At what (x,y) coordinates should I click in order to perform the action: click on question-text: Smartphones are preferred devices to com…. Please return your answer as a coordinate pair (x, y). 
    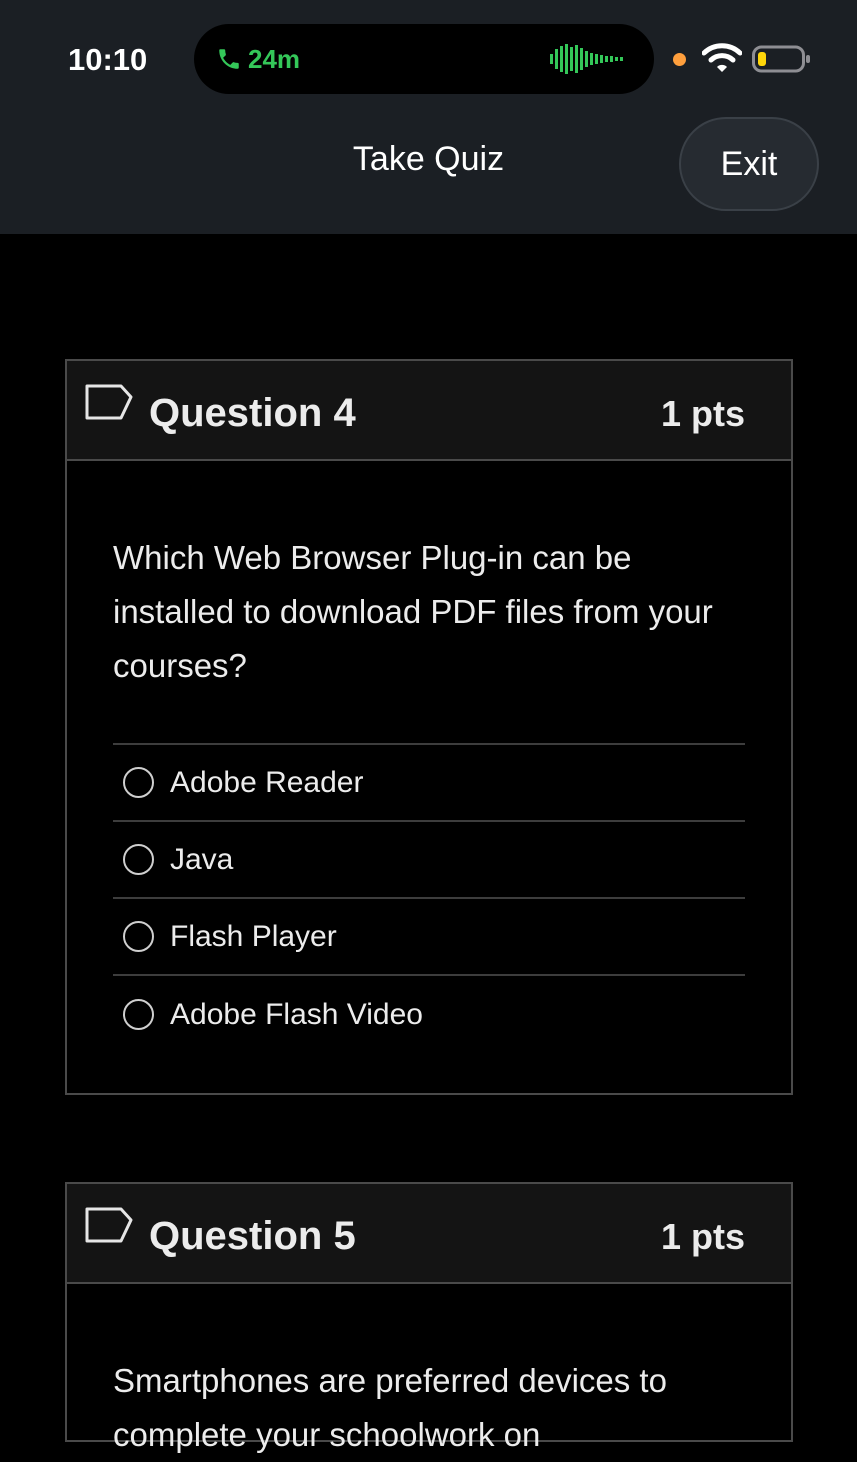
    Looking at the image, I should click on (390, 1407).